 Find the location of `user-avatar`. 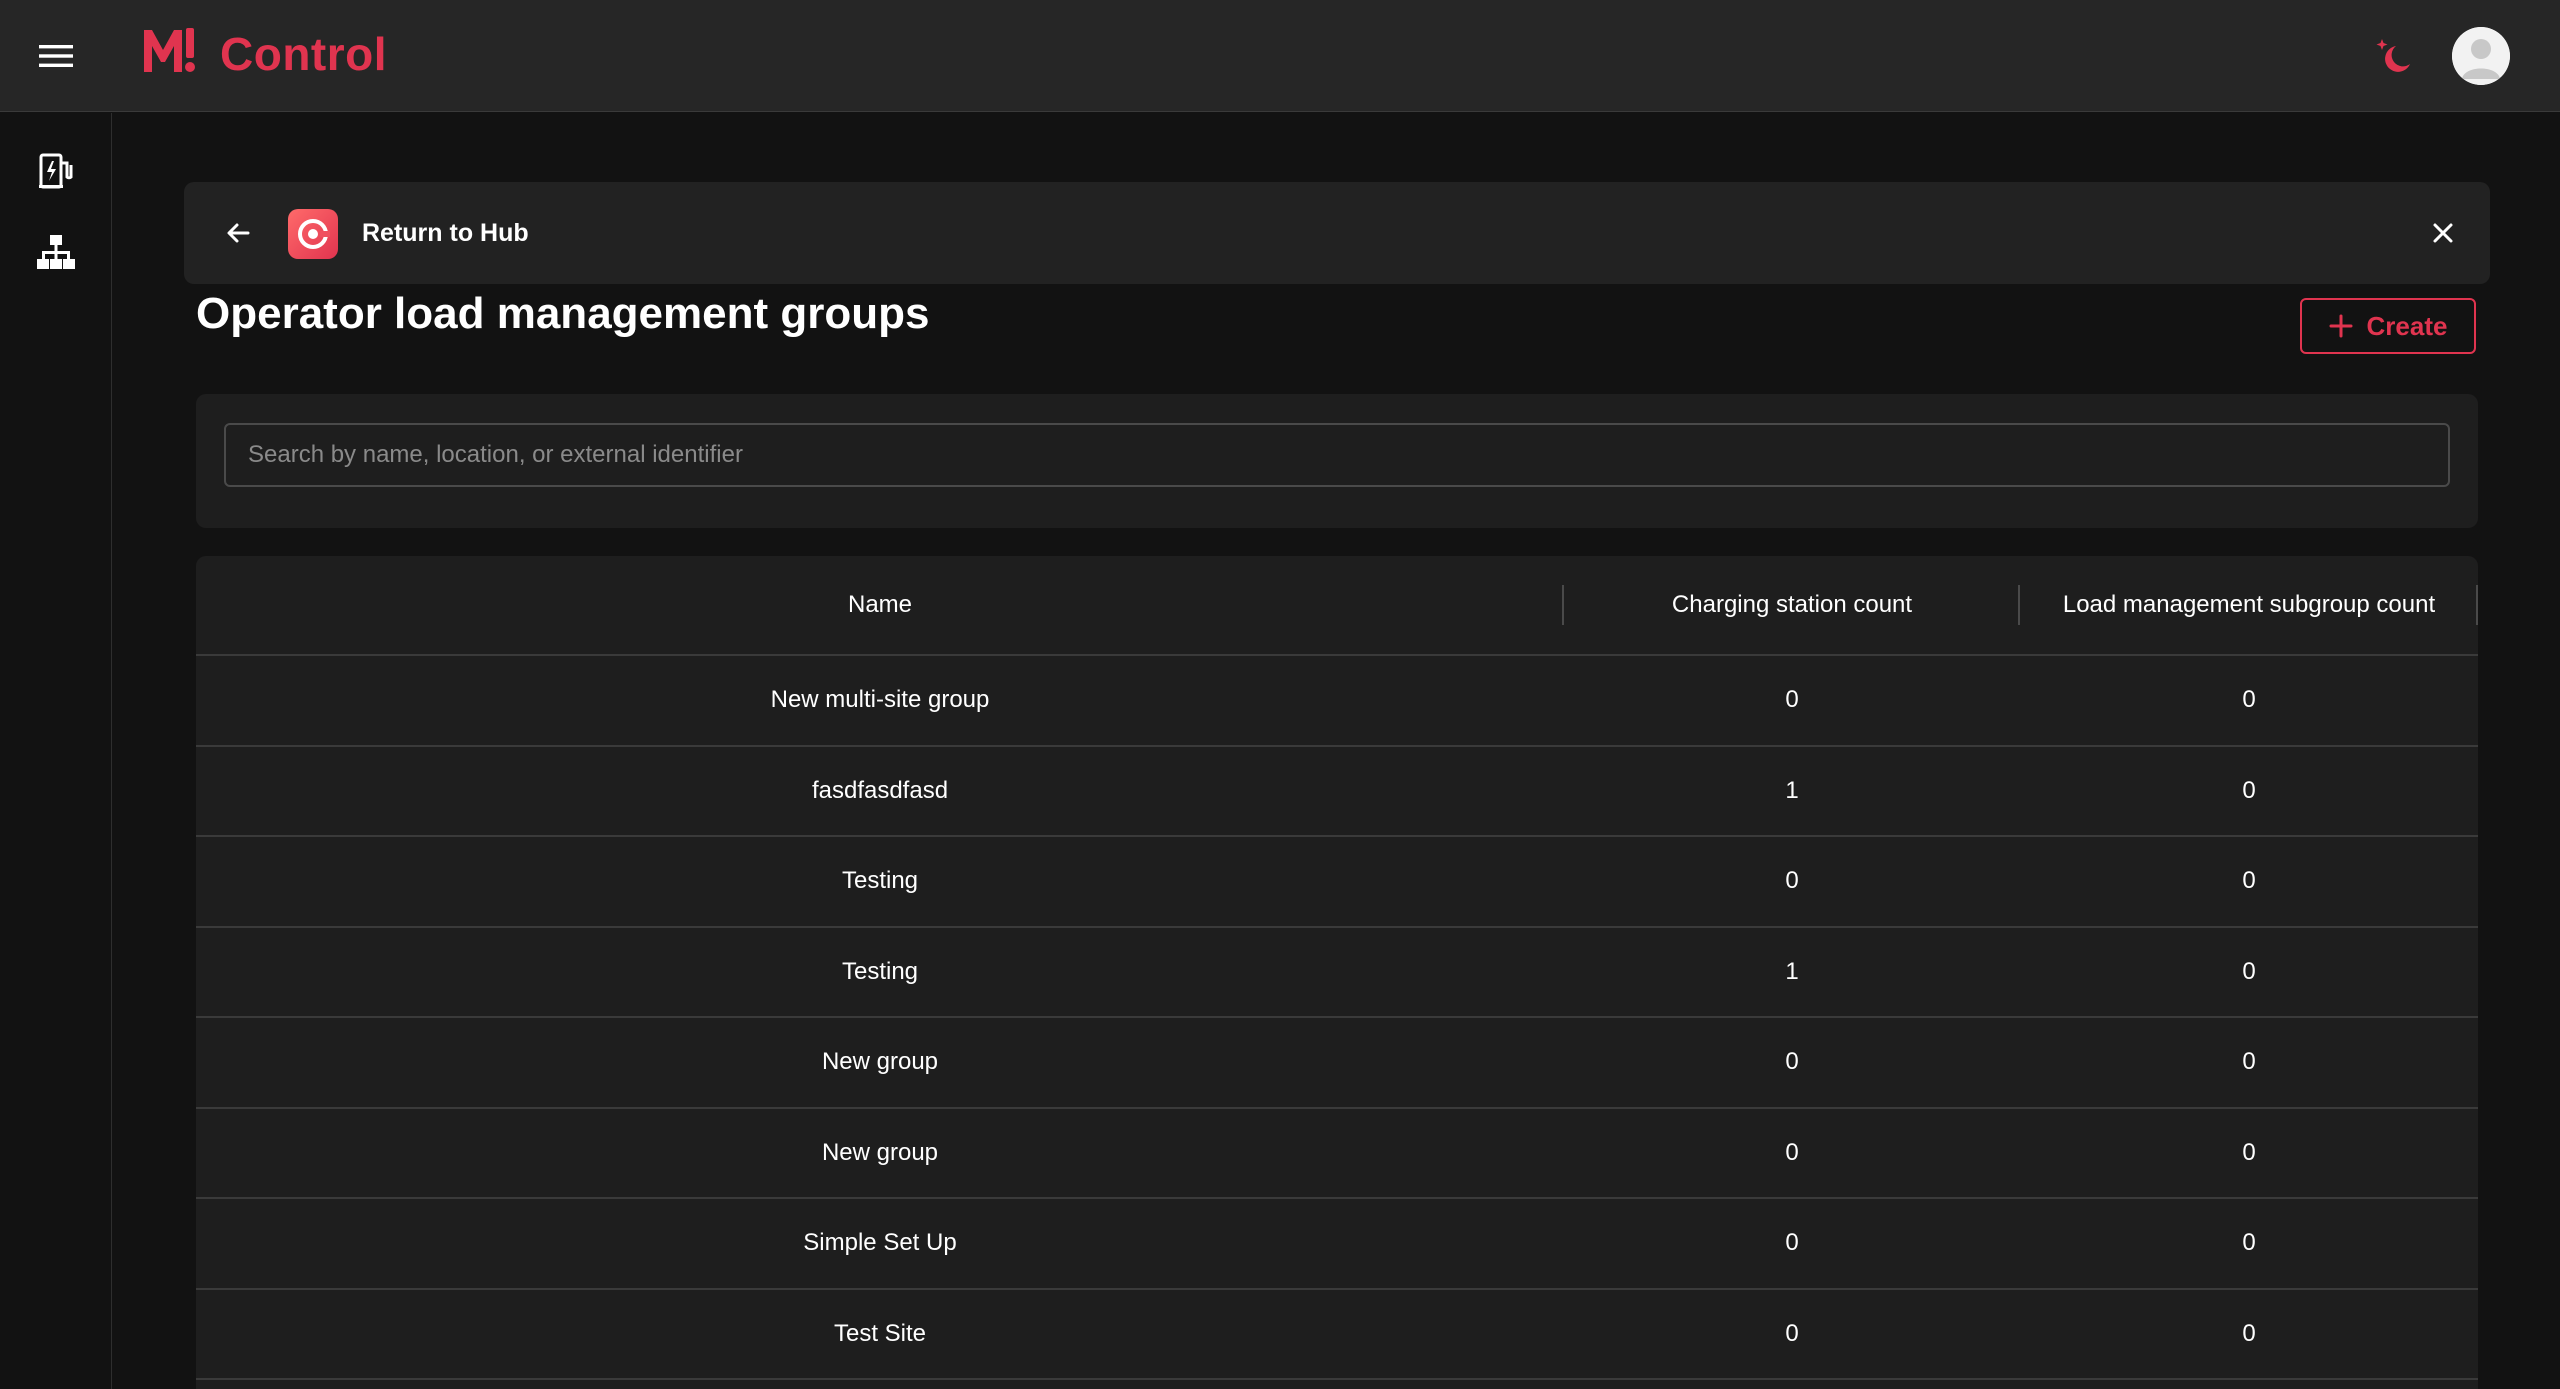

user-avatar is located at coordinates (2481, 56).